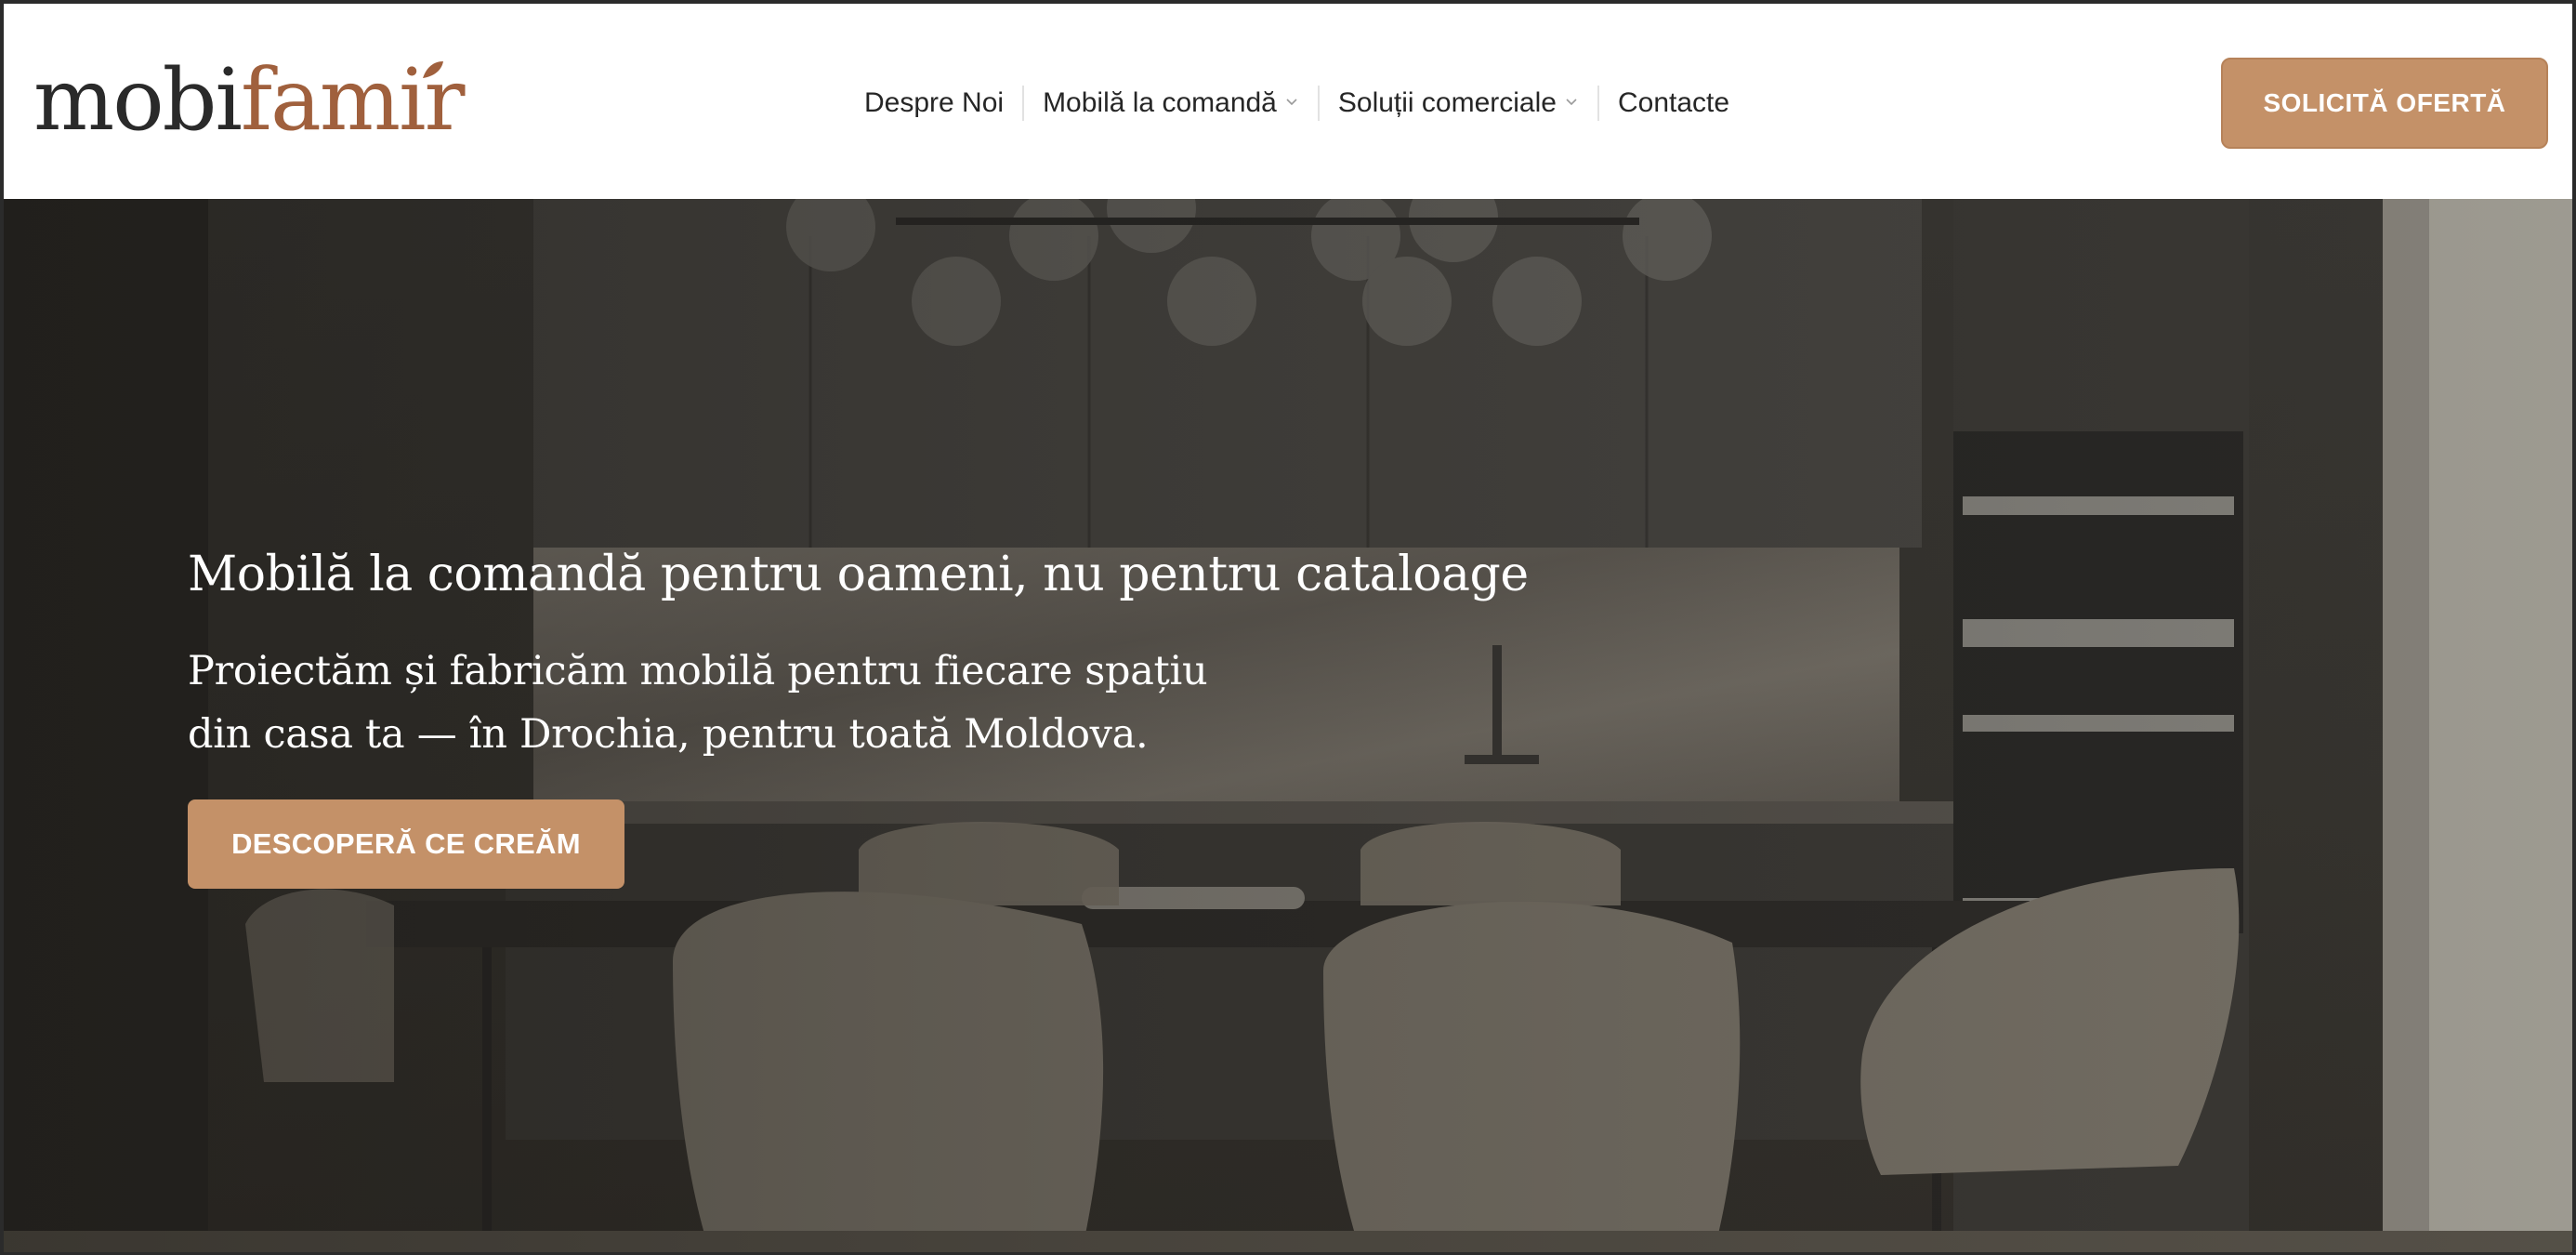 This screenshot has width=2576, height=1255. I want to click on nav-item-contacte: Contacte, so click(1673, 103).